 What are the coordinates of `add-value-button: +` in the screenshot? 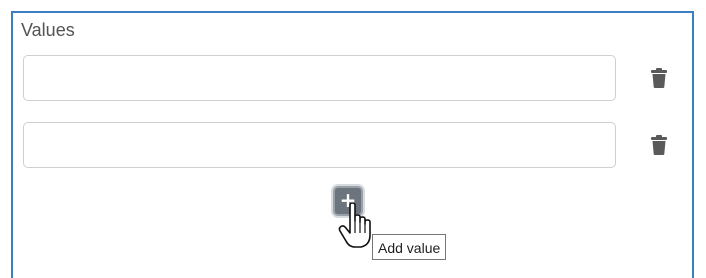 It's located at (348, 201).